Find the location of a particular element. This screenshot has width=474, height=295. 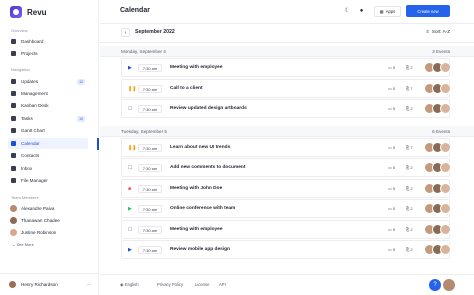

sidebar-item-kanban-desk: Kanban Desk is located at coordinates (48, 105).